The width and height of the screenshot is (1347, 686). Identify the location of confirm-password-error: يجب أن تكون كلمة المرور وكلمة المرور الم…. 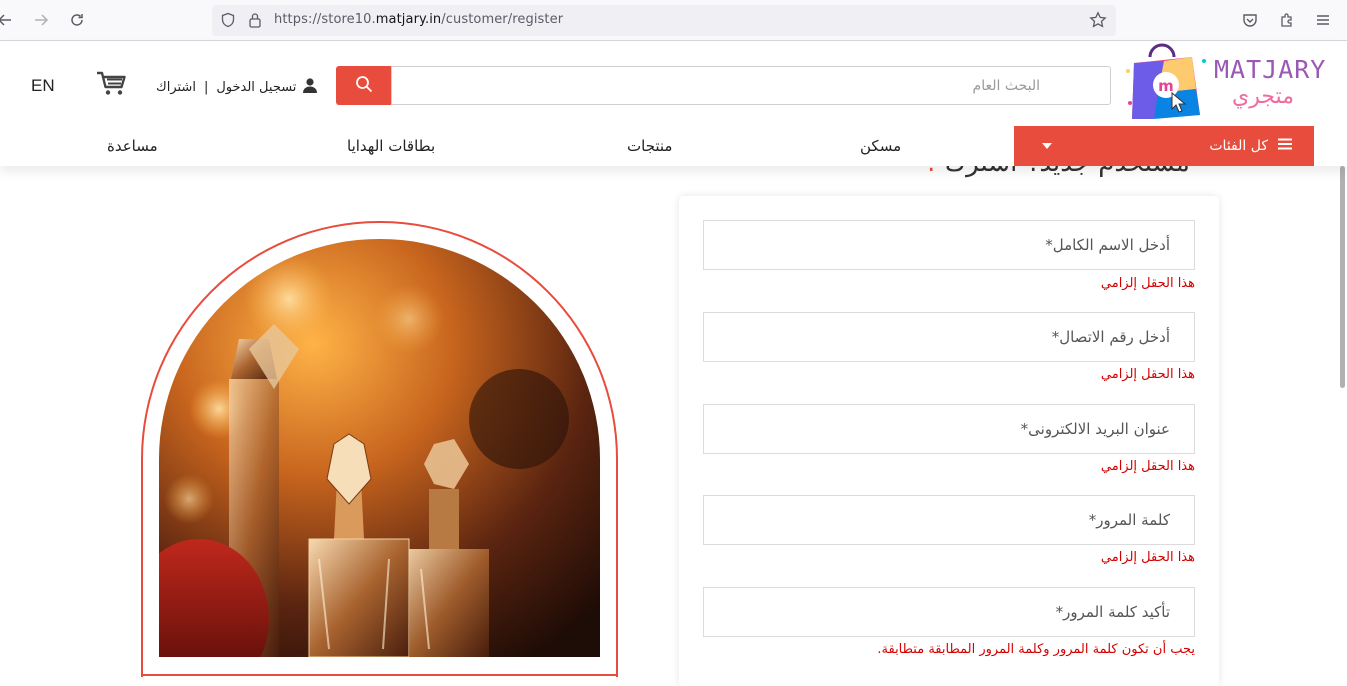
(1036, 649).